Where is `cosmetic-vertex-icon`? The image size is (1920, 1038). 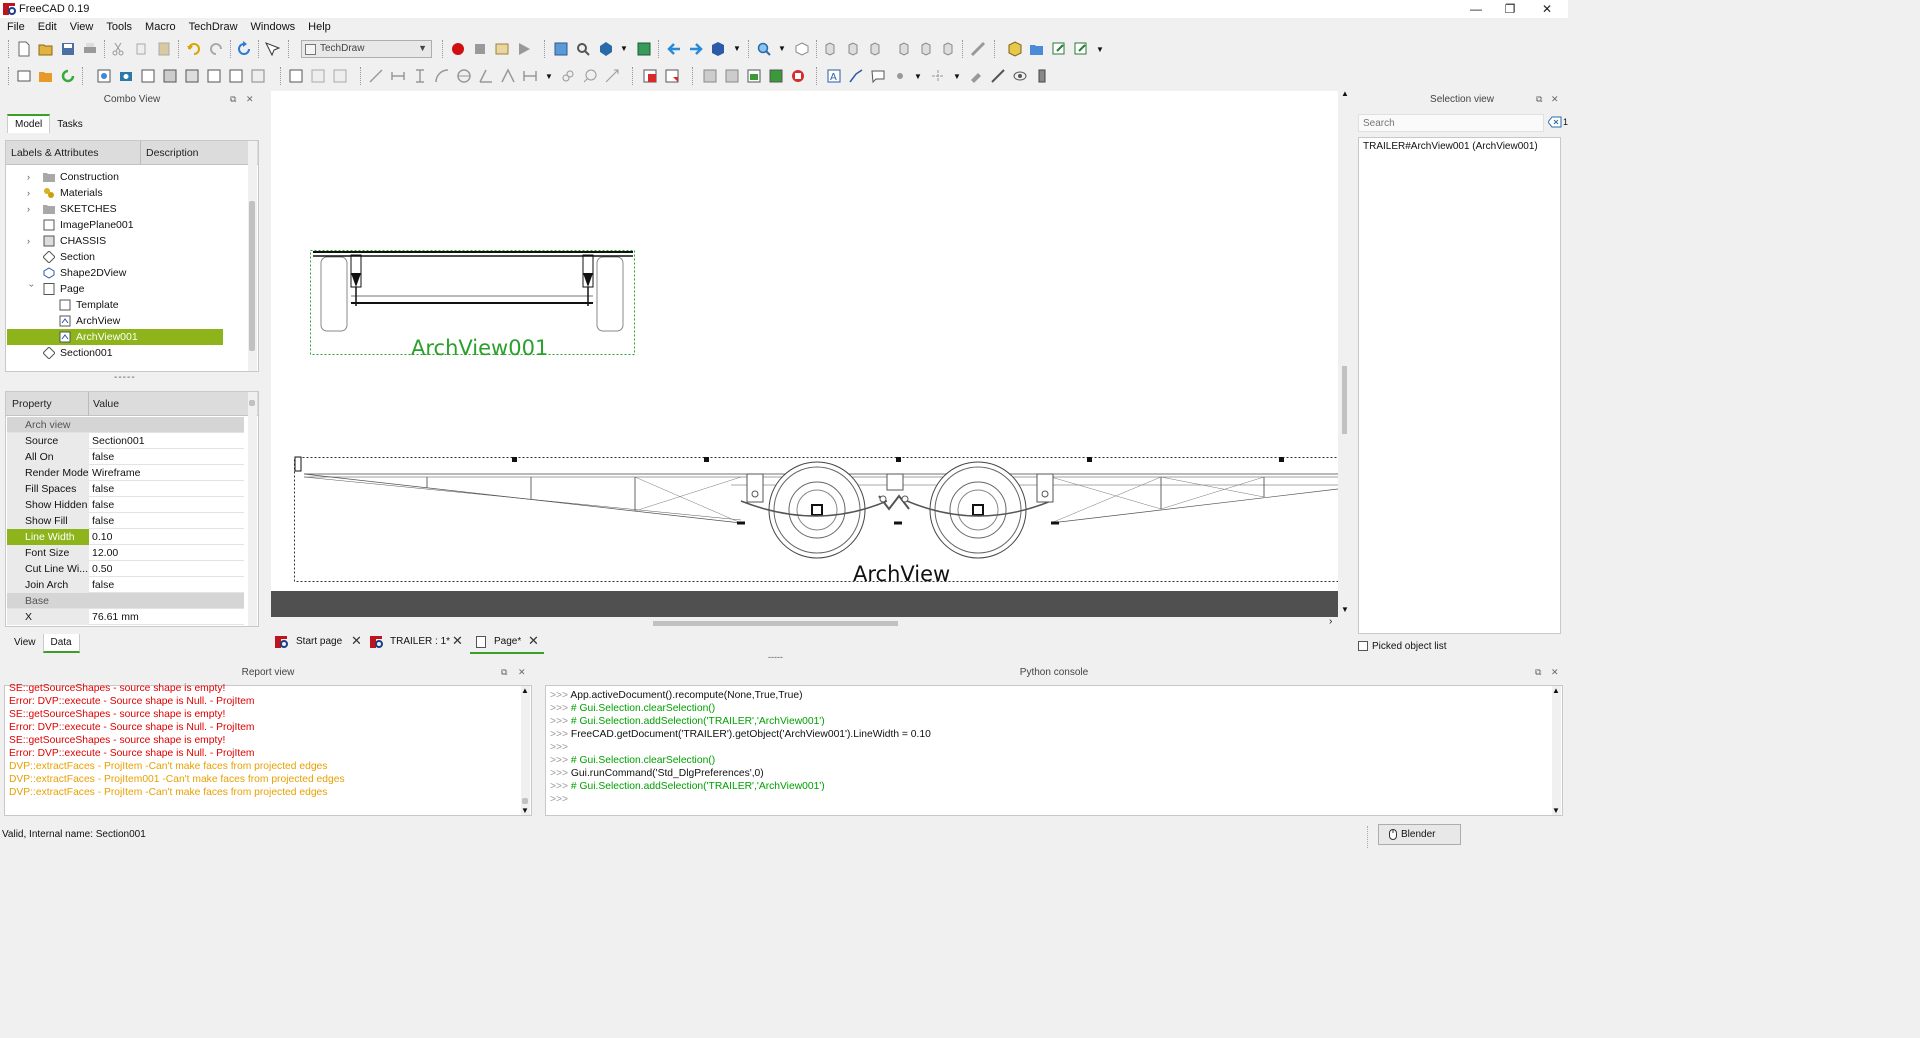
cosmetic-vertex-icon is located at coordinates (900, 76).